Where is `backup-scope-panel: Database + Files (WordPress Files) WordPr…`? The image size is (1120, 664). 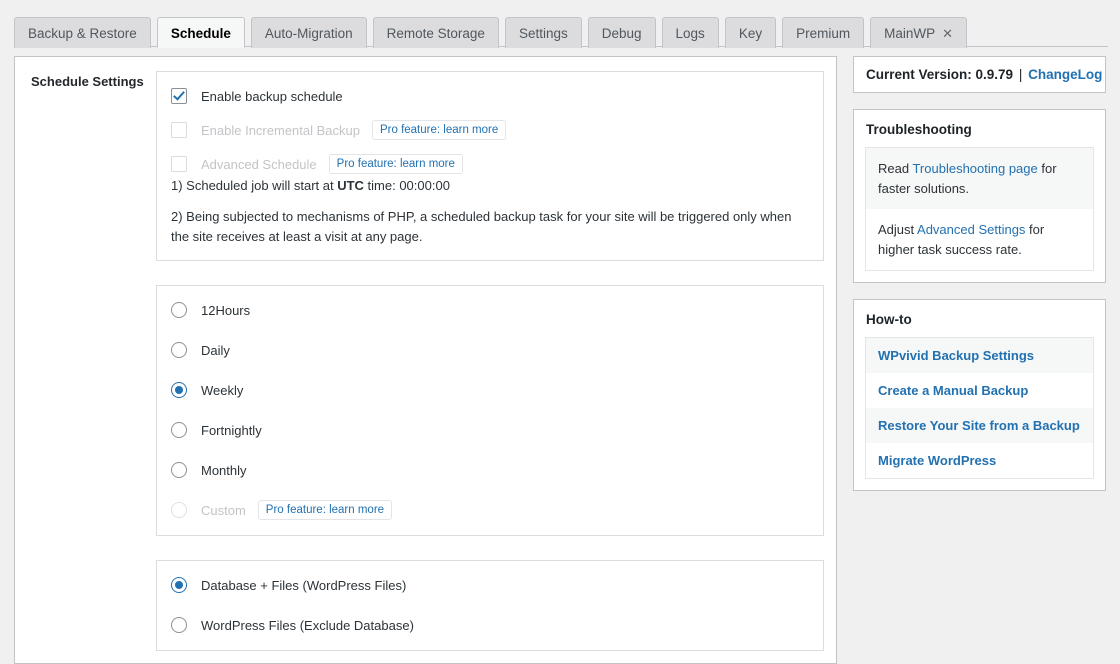 backup-scope-panel: Database + Files (WordPress Files) WordPr… is located at coordinates (490, 606).